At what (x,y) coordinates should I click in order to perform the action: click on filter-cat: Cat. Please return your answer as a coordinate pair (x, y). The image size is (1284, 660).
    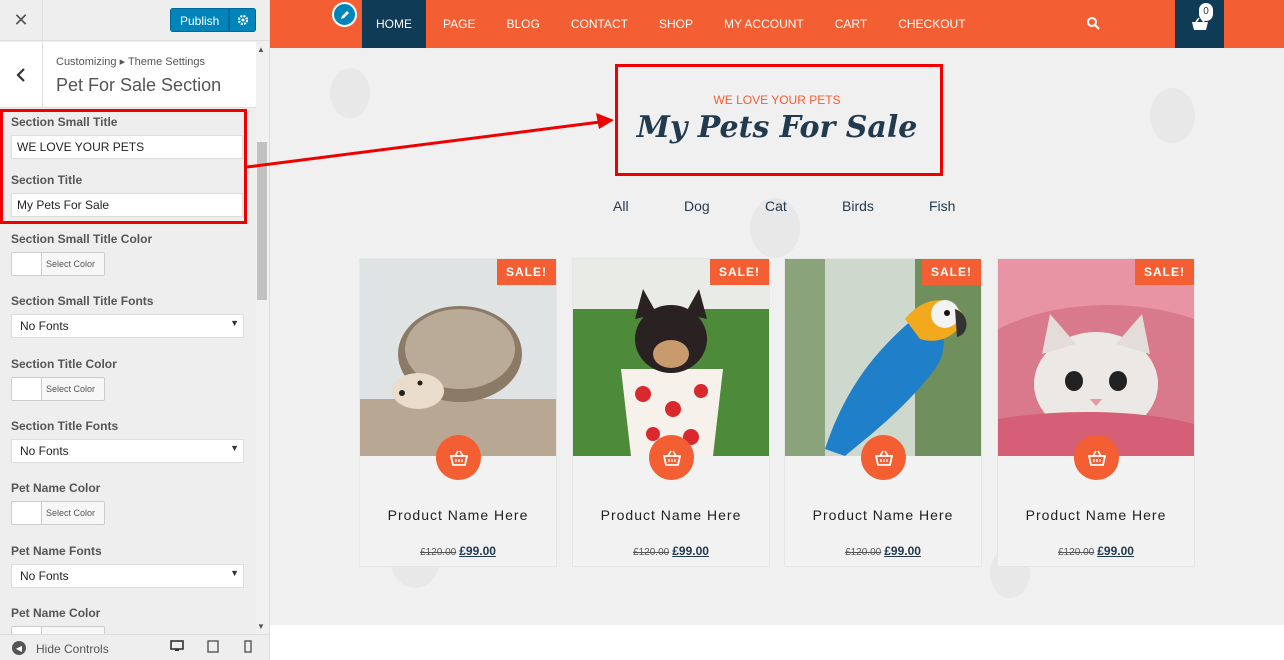
    Looking at the image, I should click on (776, 206).